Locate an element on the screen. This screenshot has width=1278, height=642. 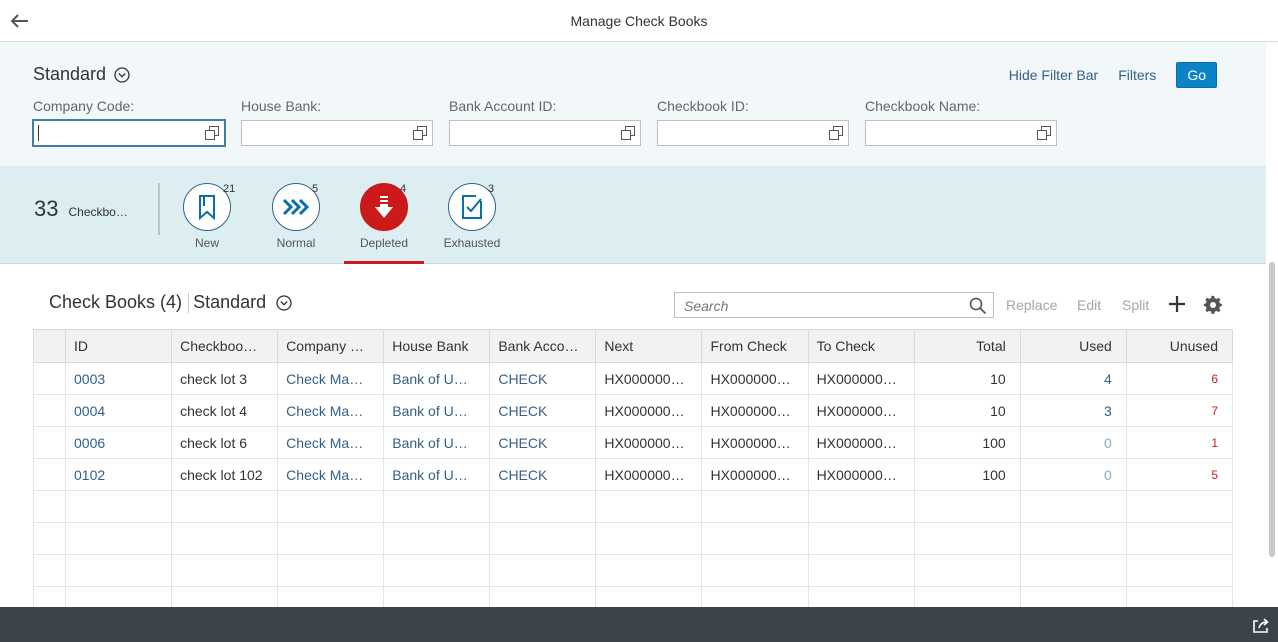
search-input: Search is located at coordinates (834, 305).